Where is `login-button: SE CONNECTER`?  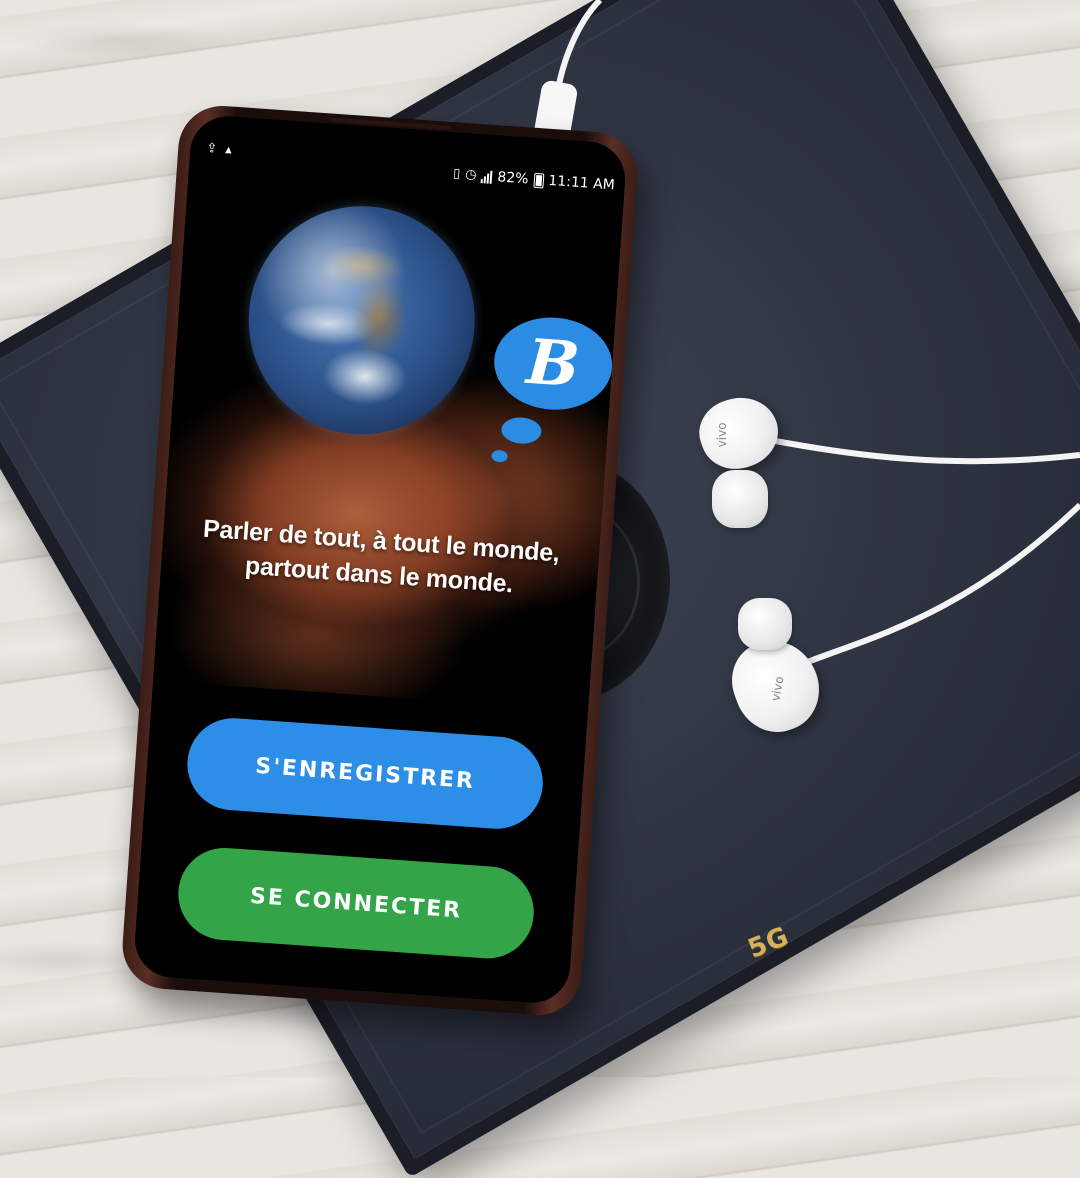 login-button: SE CONNECTER is located at coordinates (356, 903).